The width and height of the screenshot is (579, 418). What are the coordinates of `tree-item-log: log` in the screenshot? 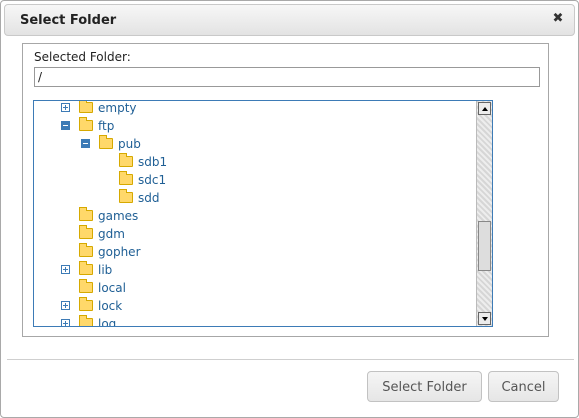 It's located at (254, 321).